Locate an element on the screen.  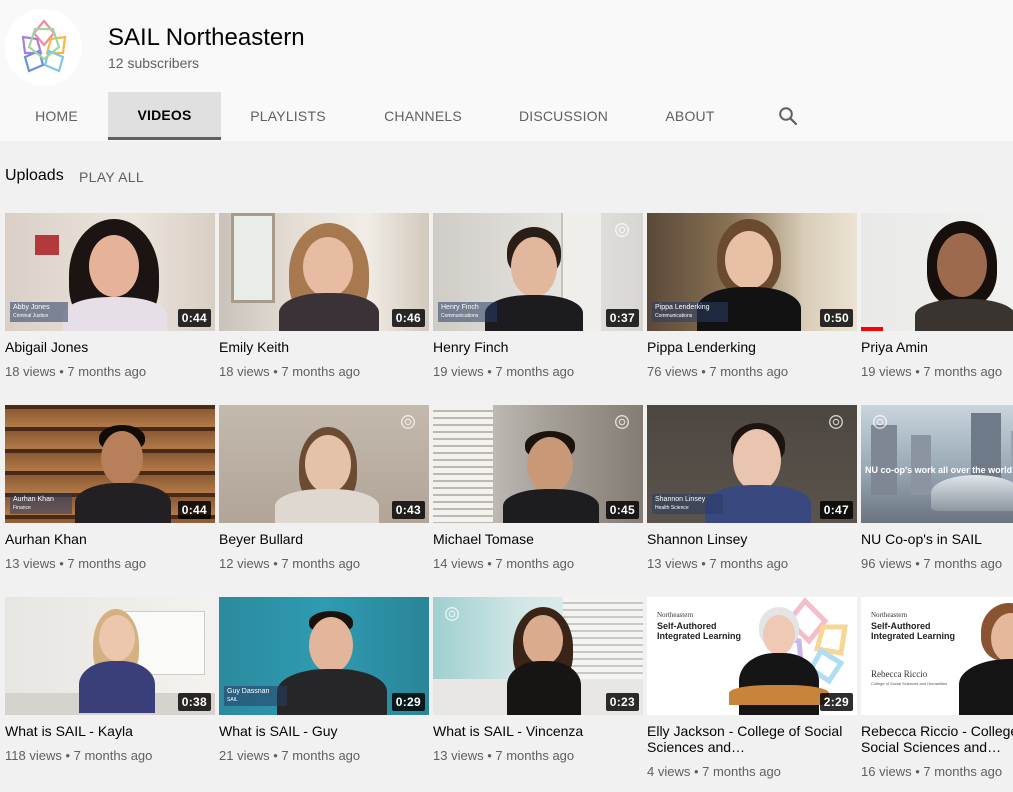
lower-third: Pippa Lenderking Communications is located at coordinates (690, 312).